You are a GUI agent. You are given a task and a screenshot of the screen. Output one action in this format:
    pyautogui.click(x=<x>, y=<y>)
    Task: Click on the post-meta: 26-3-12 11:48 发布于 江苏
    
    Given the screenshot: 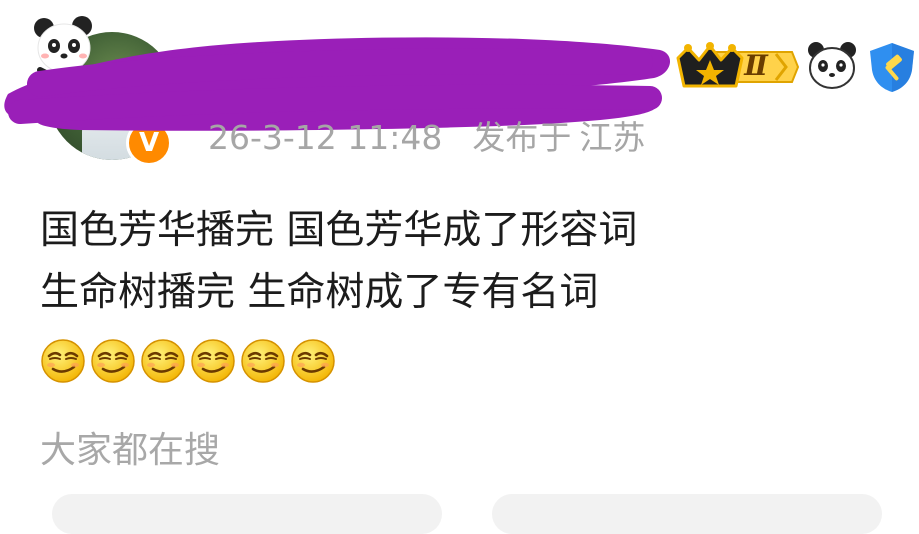 What is the action you would take?
    pyautogui.click(x=426, y=138)
    